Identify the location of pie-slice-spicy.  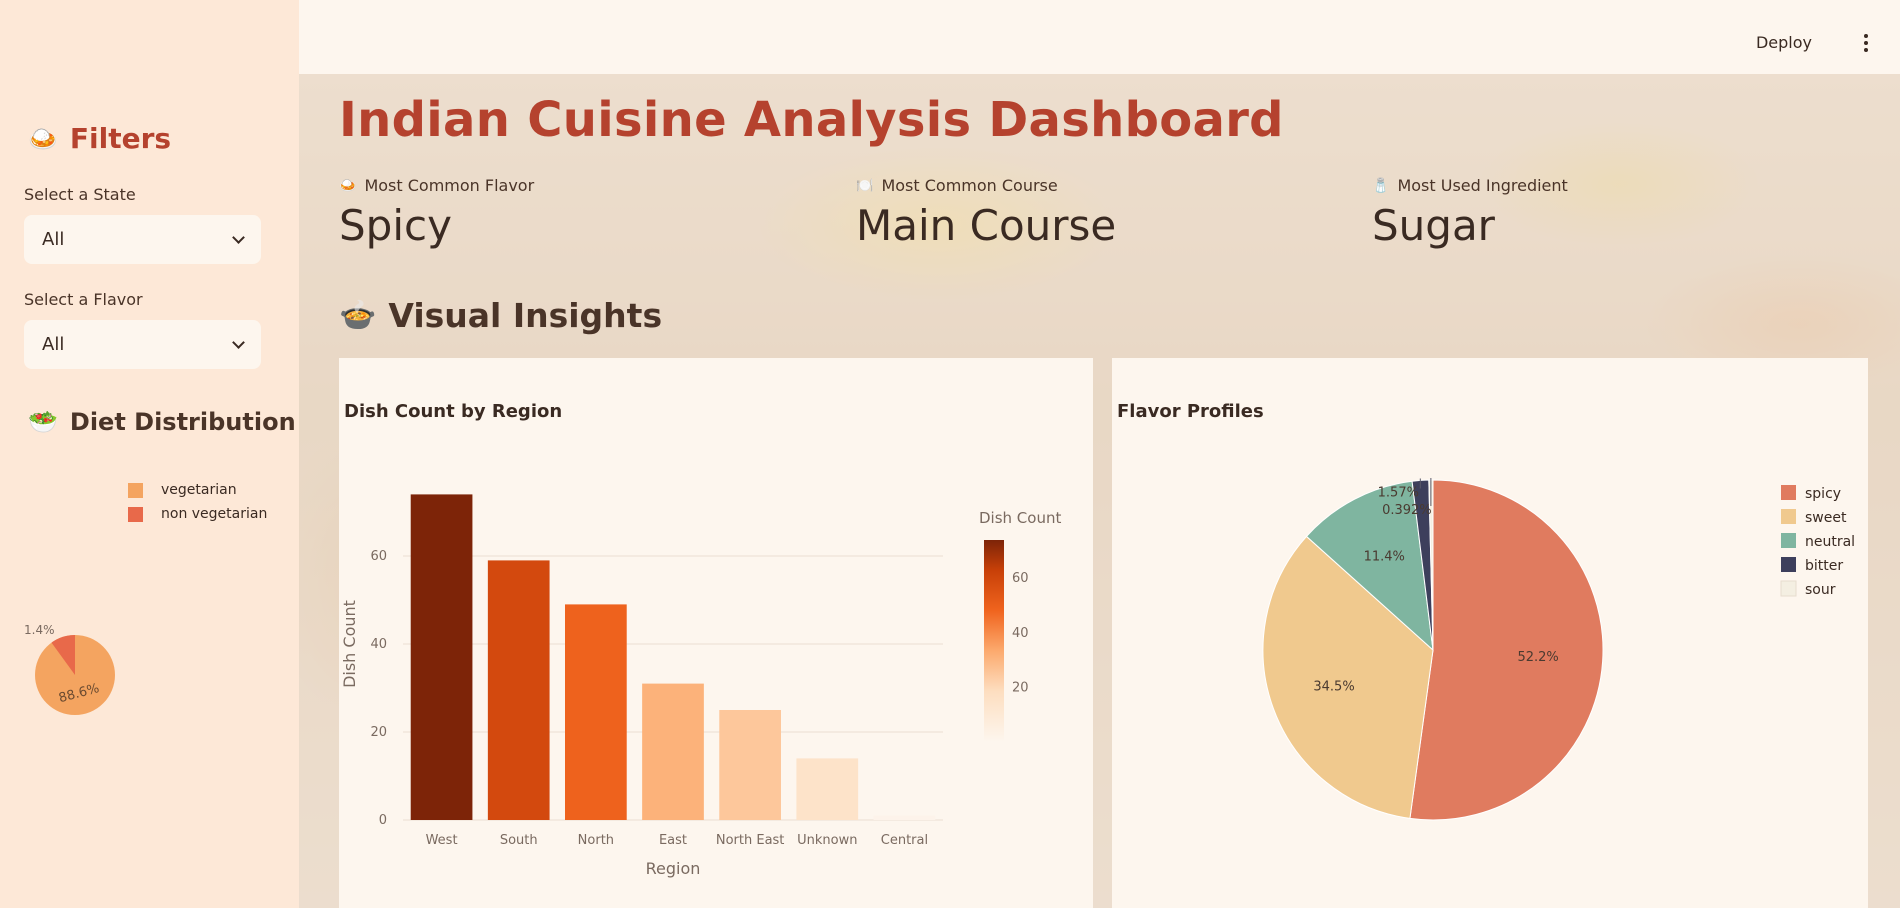
(1506, 650).